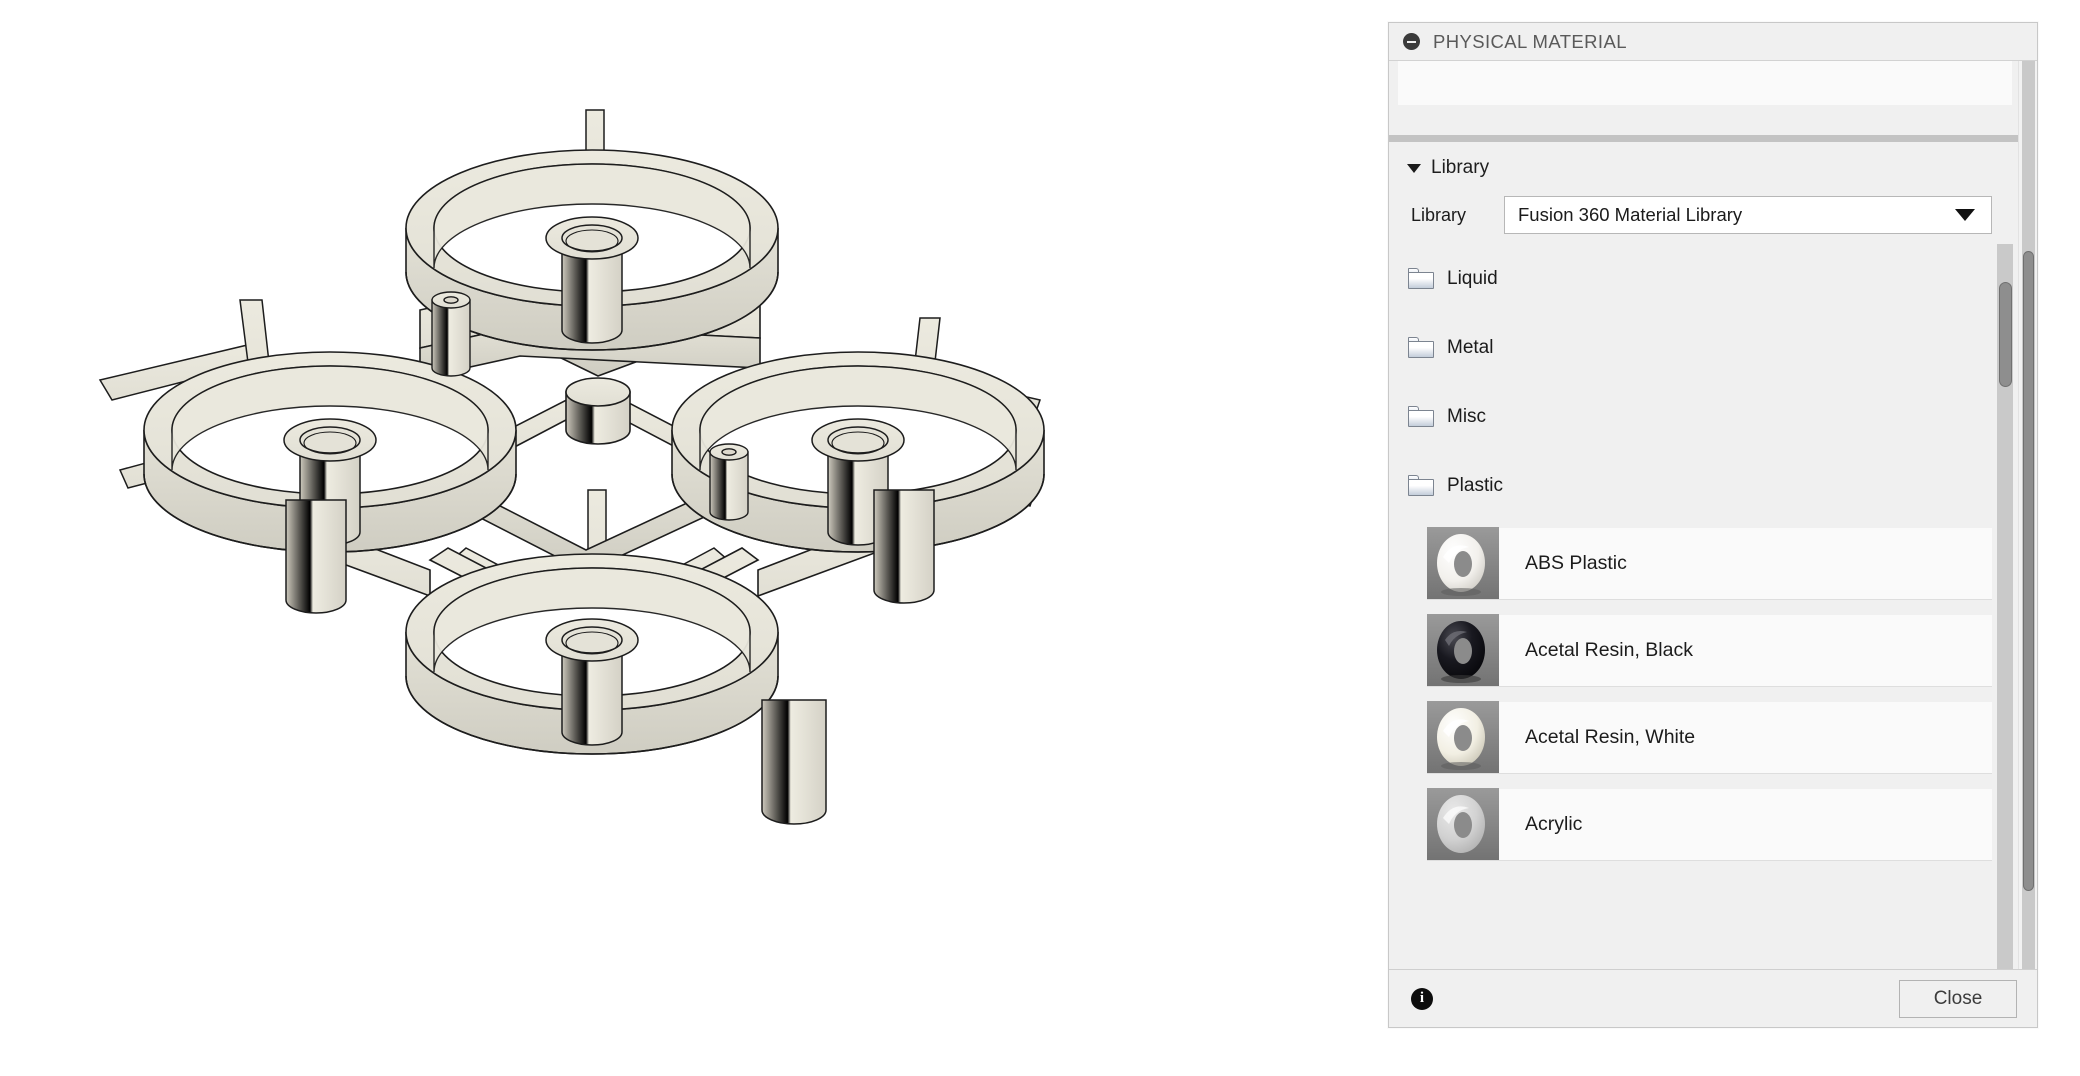 The width and height of the screenshot is (2080, 1076). Describe the element at coordinates (794, 762) in the screenshot. I see `landing-leg-bottom` at that location.